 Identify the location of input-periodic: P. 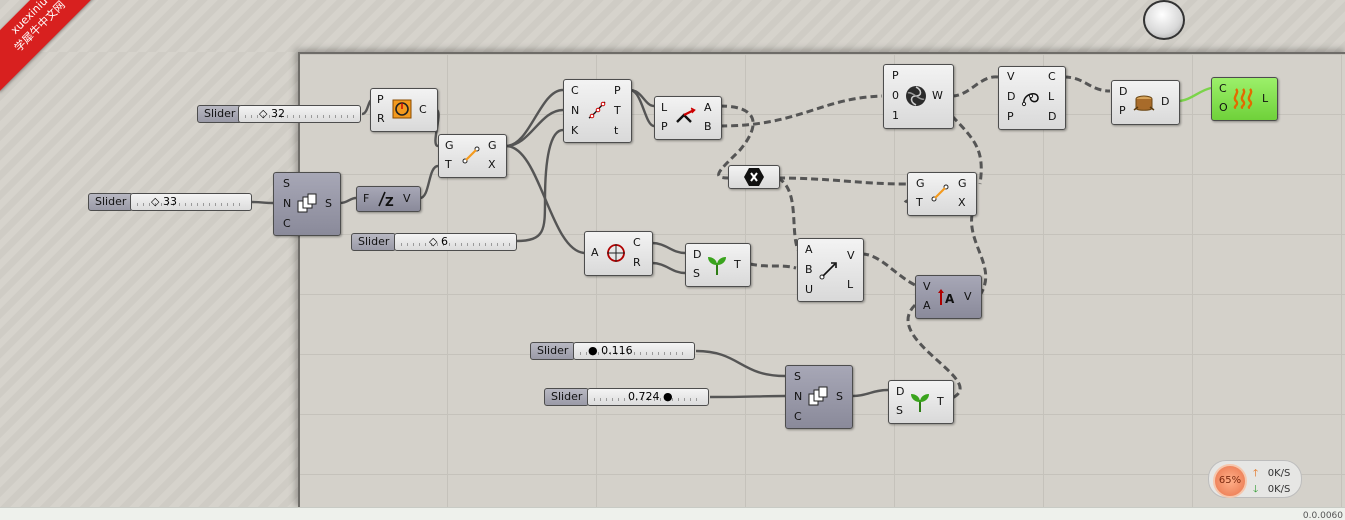
(1010, 116).